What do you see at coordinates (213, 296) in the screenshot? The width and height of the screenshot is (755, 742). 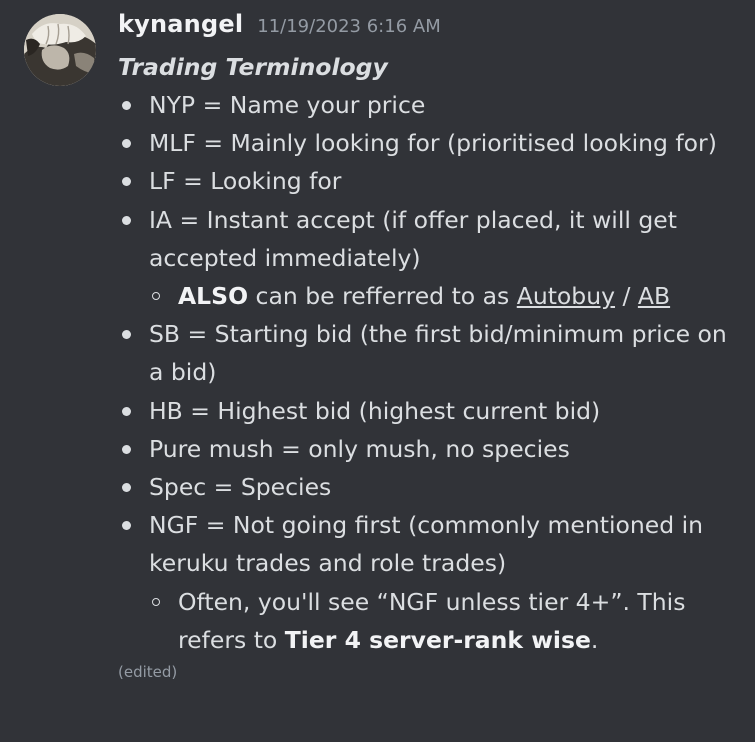 I see `bold-text: ALSO` at bounding box center [213, 296].